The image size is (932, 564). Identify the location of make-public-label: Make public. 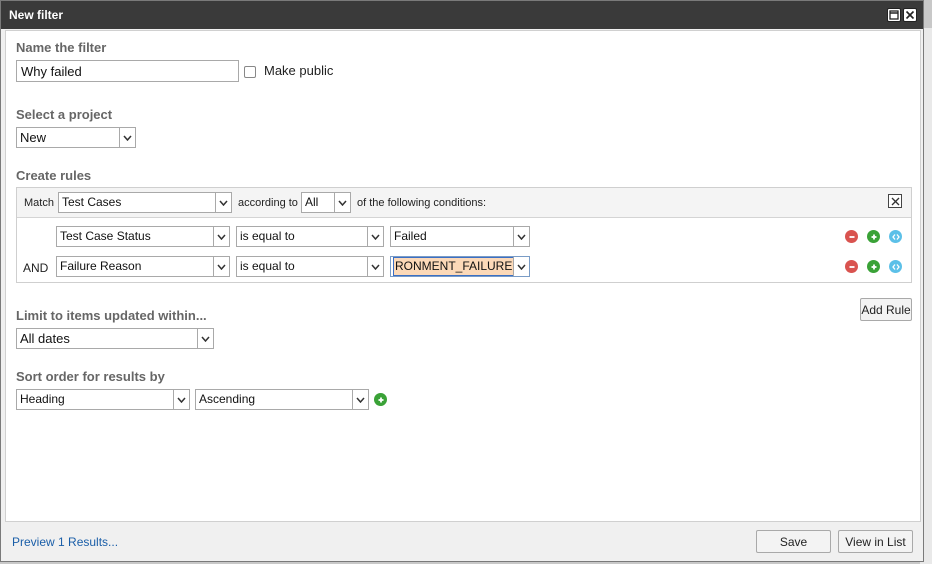
(299, 70).